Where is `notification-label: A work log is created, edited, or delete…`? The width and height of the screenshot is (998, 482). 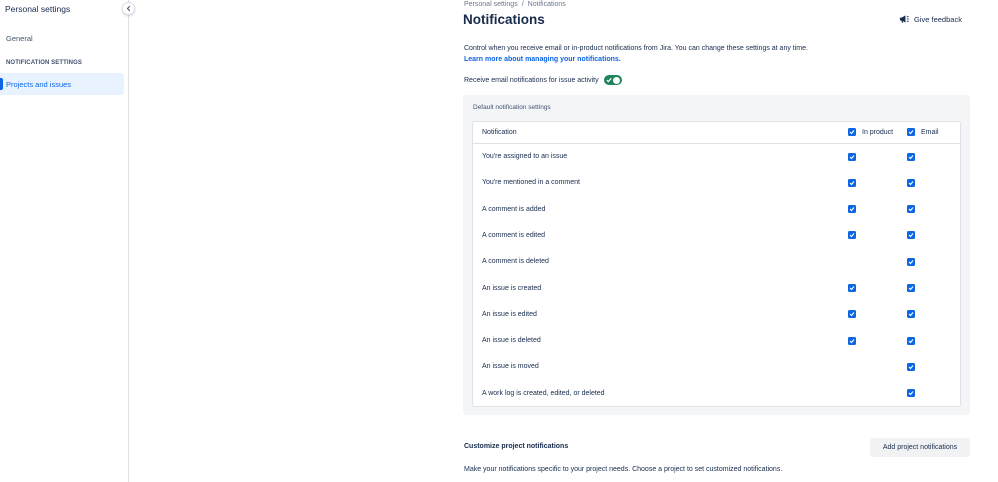 notification-label: A work log is created, edited, or delete… is located at coordinates (543, 393).